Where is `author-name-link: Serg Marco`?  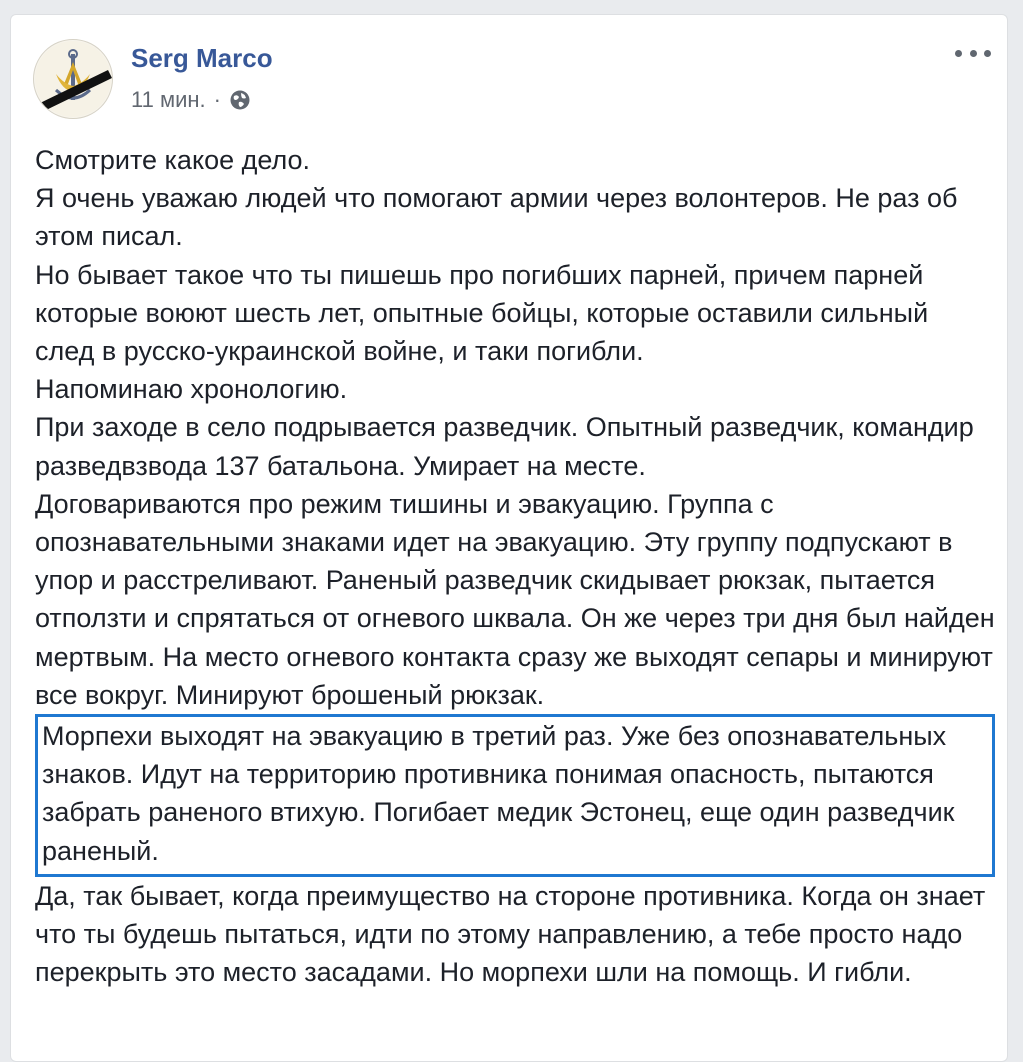 author-name-link: Serg Marco is located at coordinates (202, 58).